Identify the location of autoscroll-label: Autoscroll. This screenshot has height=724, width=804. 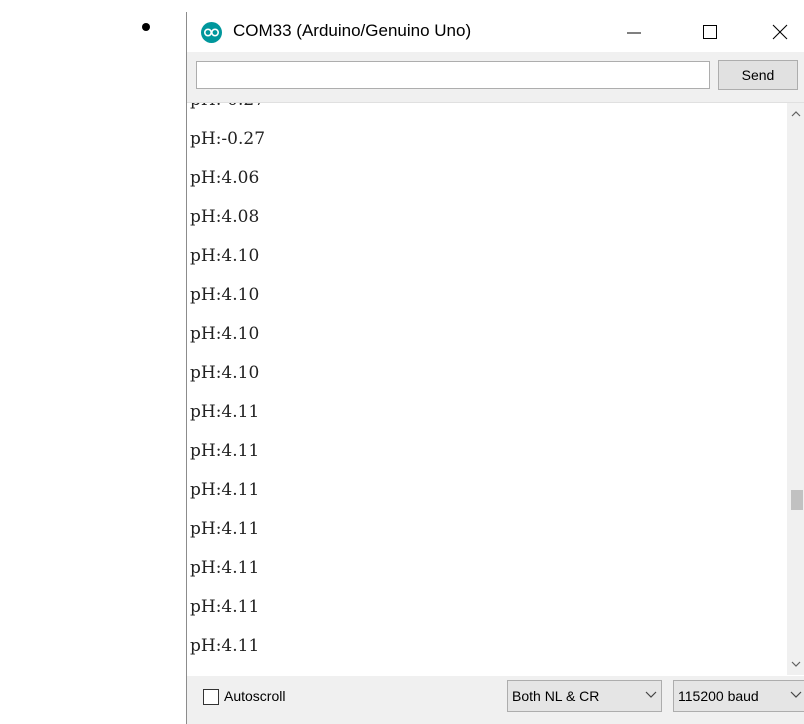
(254, 696).